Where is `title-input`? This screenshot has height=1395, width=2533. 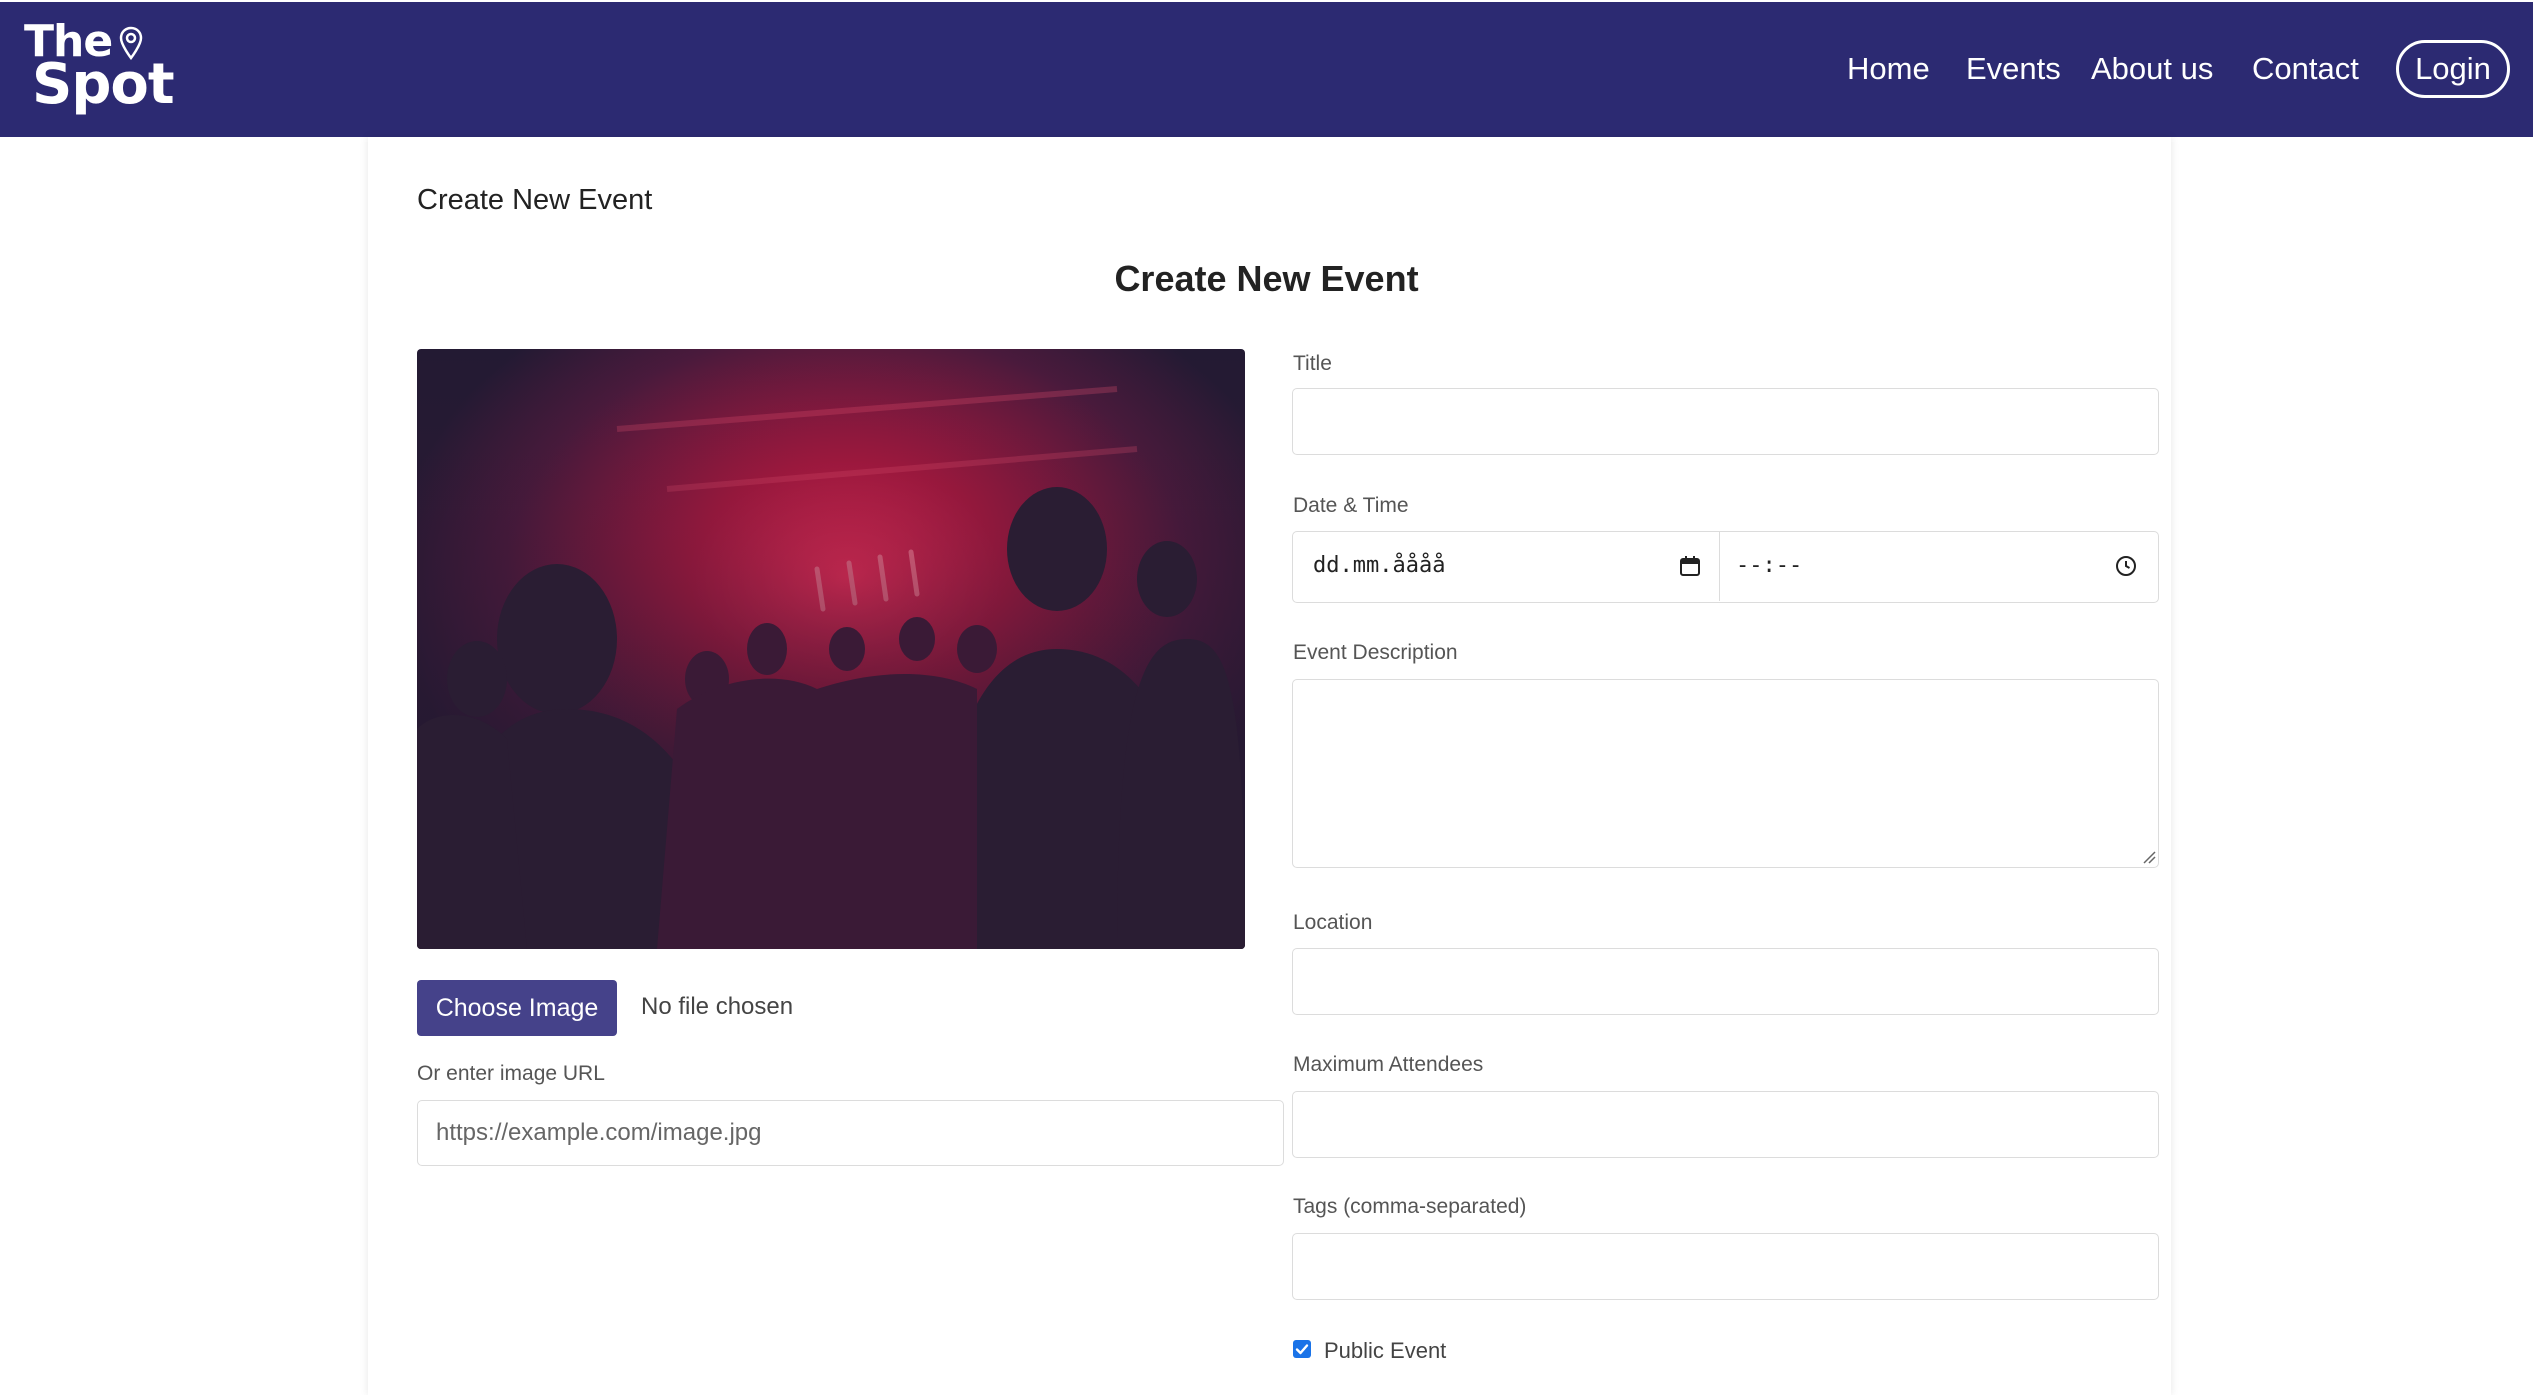
title-input is located at coordinates (1725, 421).